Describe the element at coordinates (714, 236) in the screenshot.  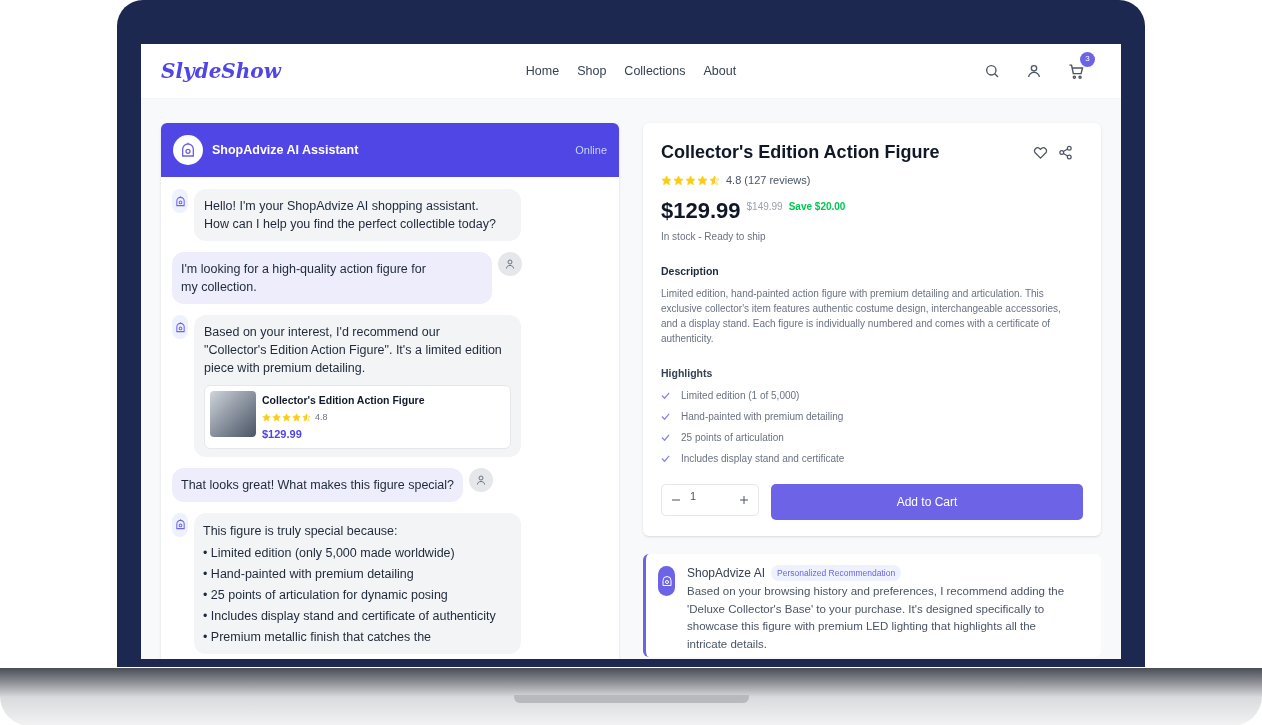
I see `stock-status: In stock - Ready to ship` at that location.